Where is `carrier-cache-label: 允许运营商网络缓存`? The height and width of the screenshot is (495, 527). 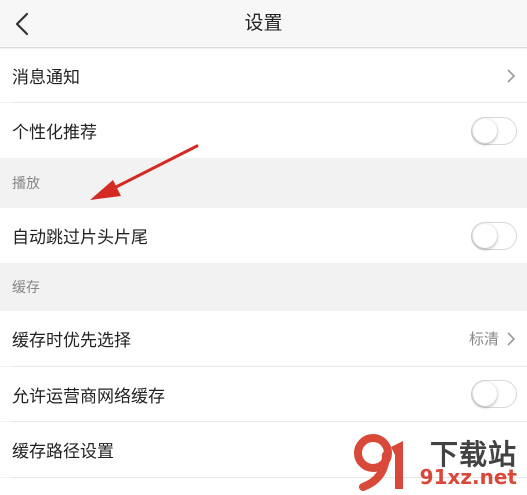
carrier-cache-label: 允许运营商网络缓存 is located at coordinates (88, 396).